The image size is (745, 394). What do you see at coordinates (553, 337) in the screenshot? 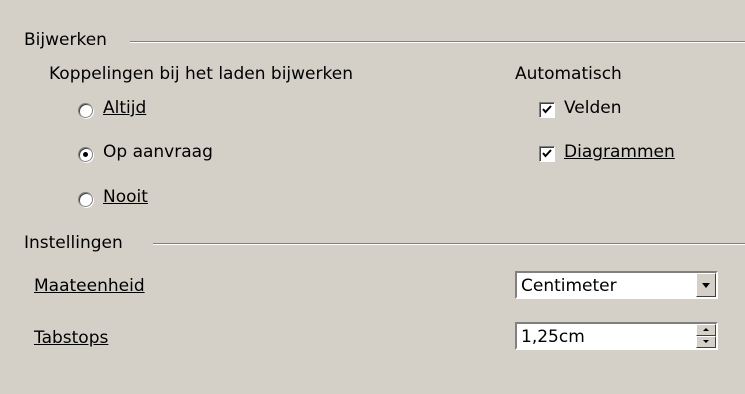
I see `tabstops-value: 1,25cm` at bounding box center [553, 337].